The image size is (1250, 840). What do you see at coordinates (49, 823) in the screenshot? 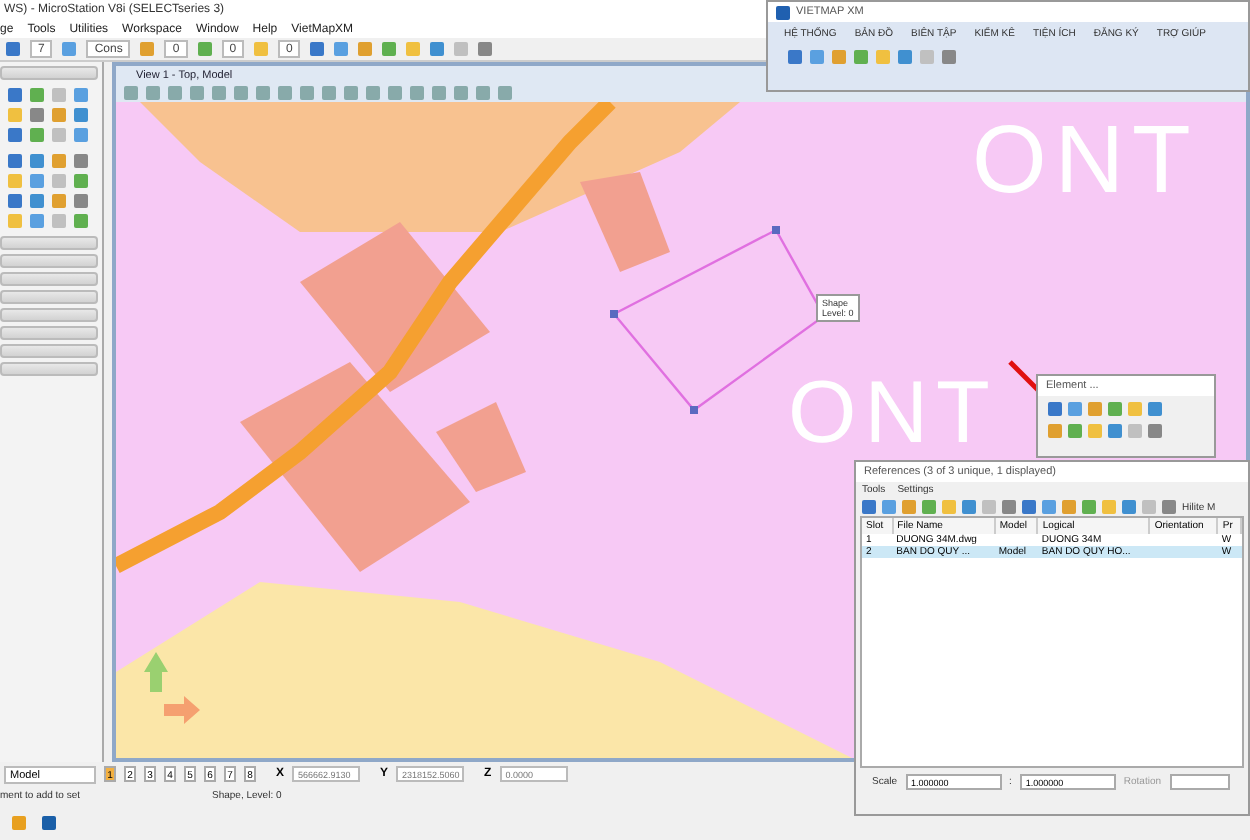
I see `app-icon` at bounding box center [49, 823].